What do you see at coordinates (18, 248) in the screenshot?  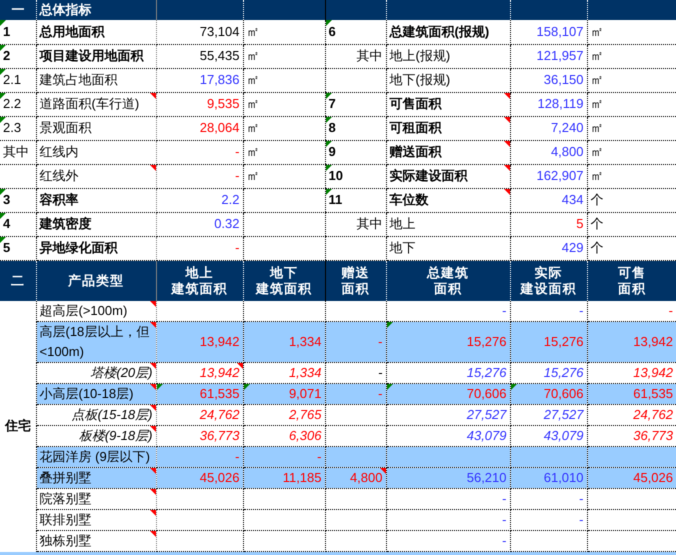 I see `row-number: 5` at bounding box center [18, 248].